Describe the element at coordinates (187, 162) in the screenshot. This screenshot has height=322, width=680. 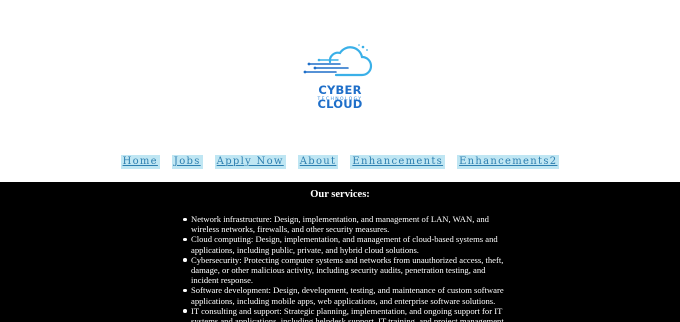
I see `nav-link-jobs: Jobs` at that location.